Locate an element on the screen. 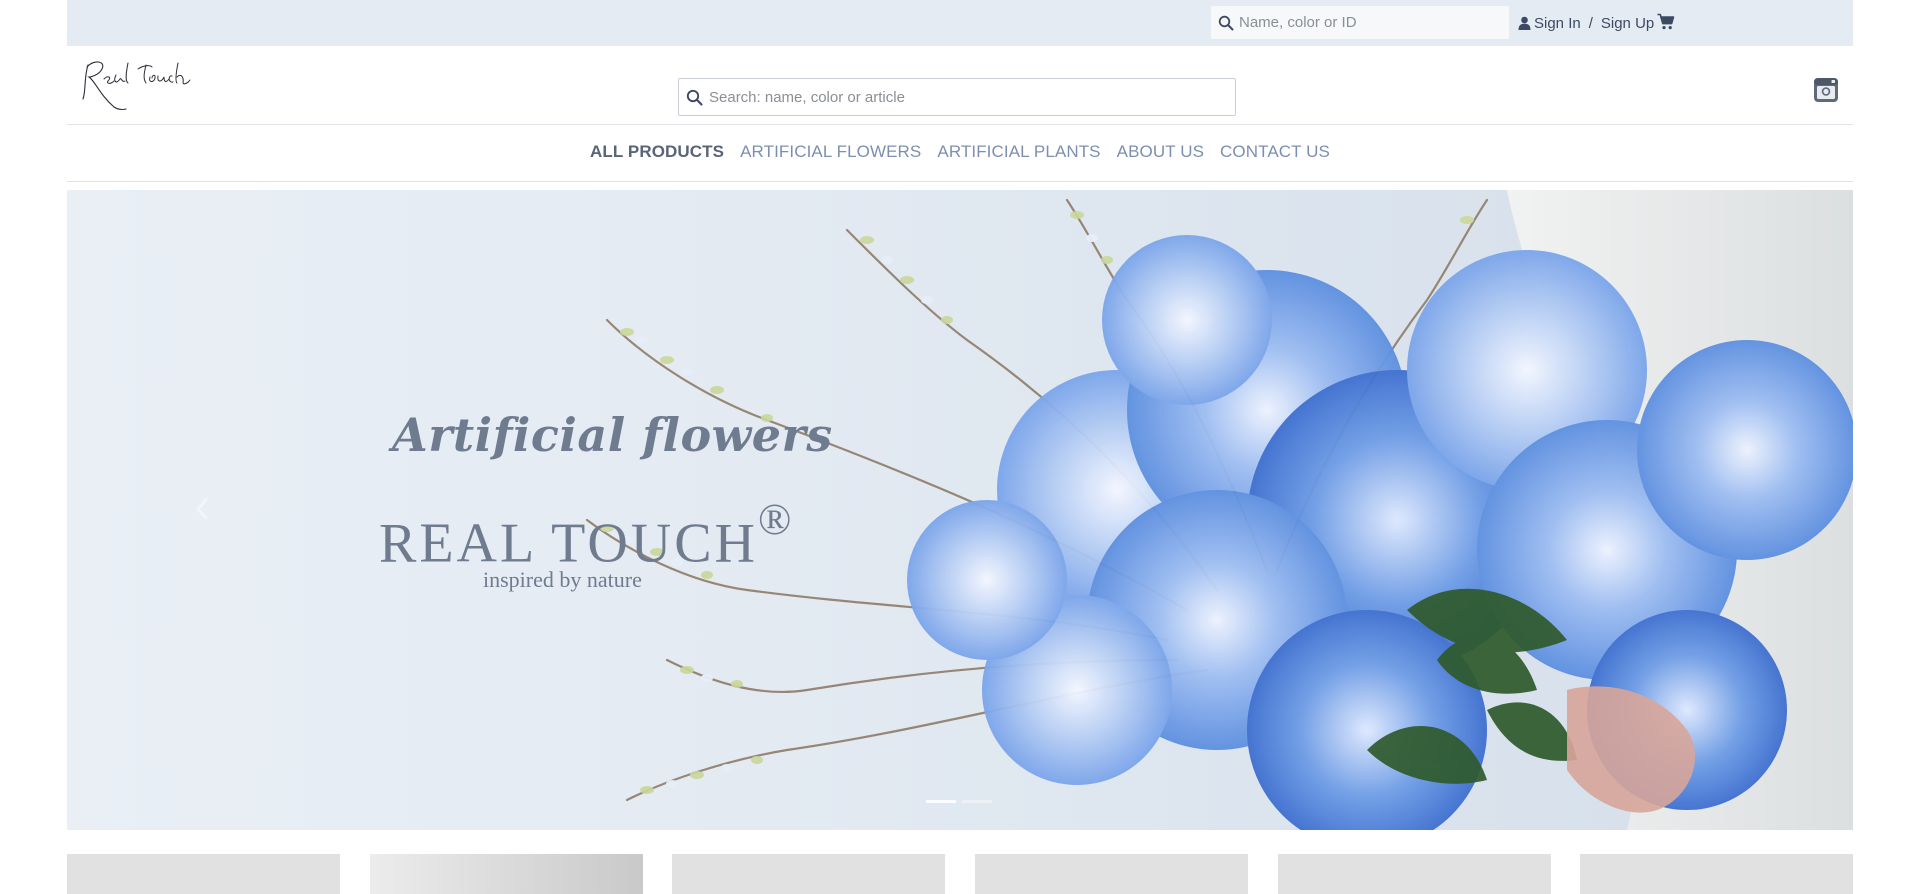  nav-item-all-products: ALL PRODUCTS is located at coordinates (657, 152).